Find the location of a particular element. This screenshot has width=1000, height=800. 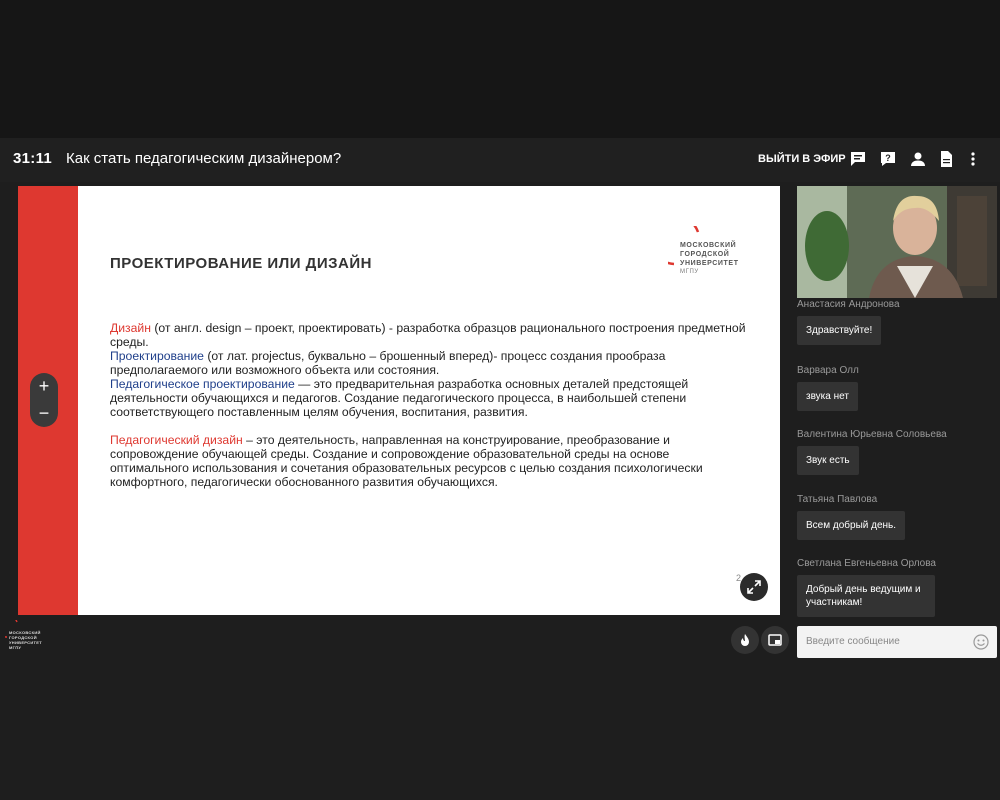

chat-input-placeholder: Введите сообщение is located at coordinates (853, 641).